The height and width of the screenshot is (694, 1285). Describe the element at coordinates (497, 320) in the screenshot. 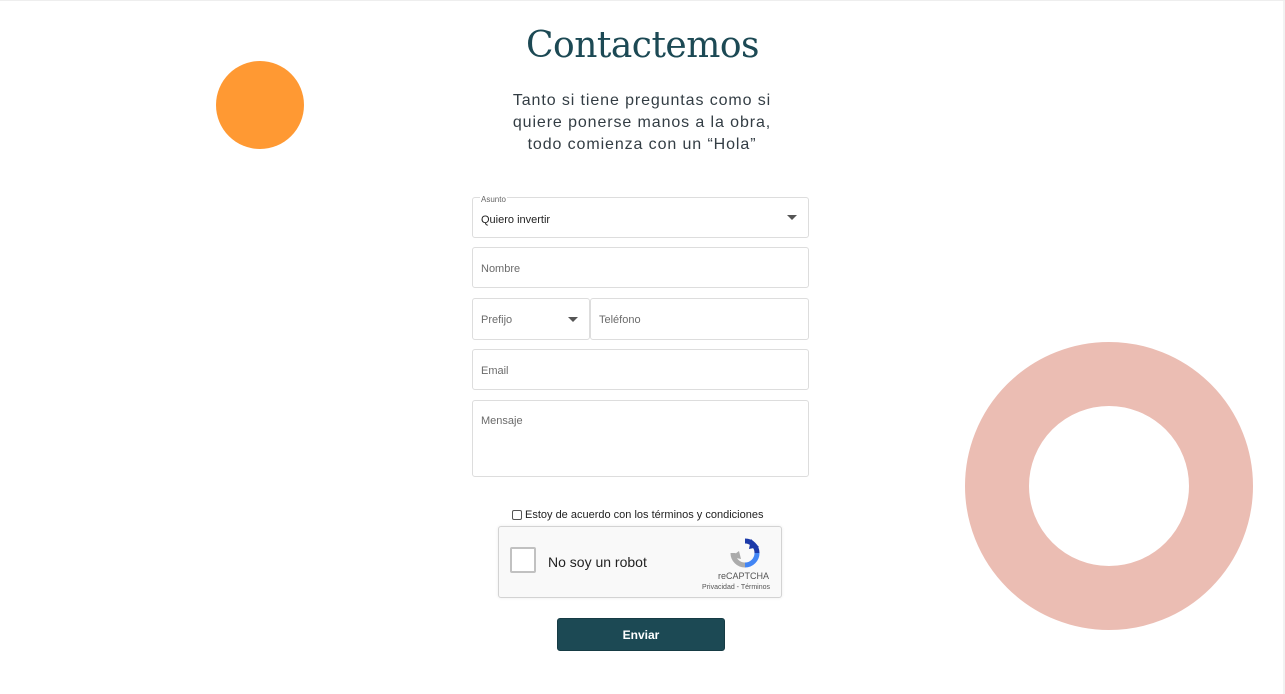

I see `prefix-placeholder: Prefijo` at that location.